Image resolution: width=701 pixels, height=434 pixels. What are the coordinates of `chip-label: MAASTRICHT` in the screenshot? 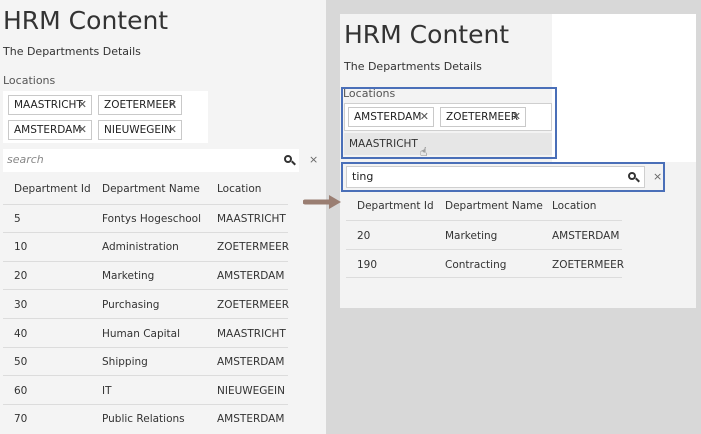 It's located at (48, 105).